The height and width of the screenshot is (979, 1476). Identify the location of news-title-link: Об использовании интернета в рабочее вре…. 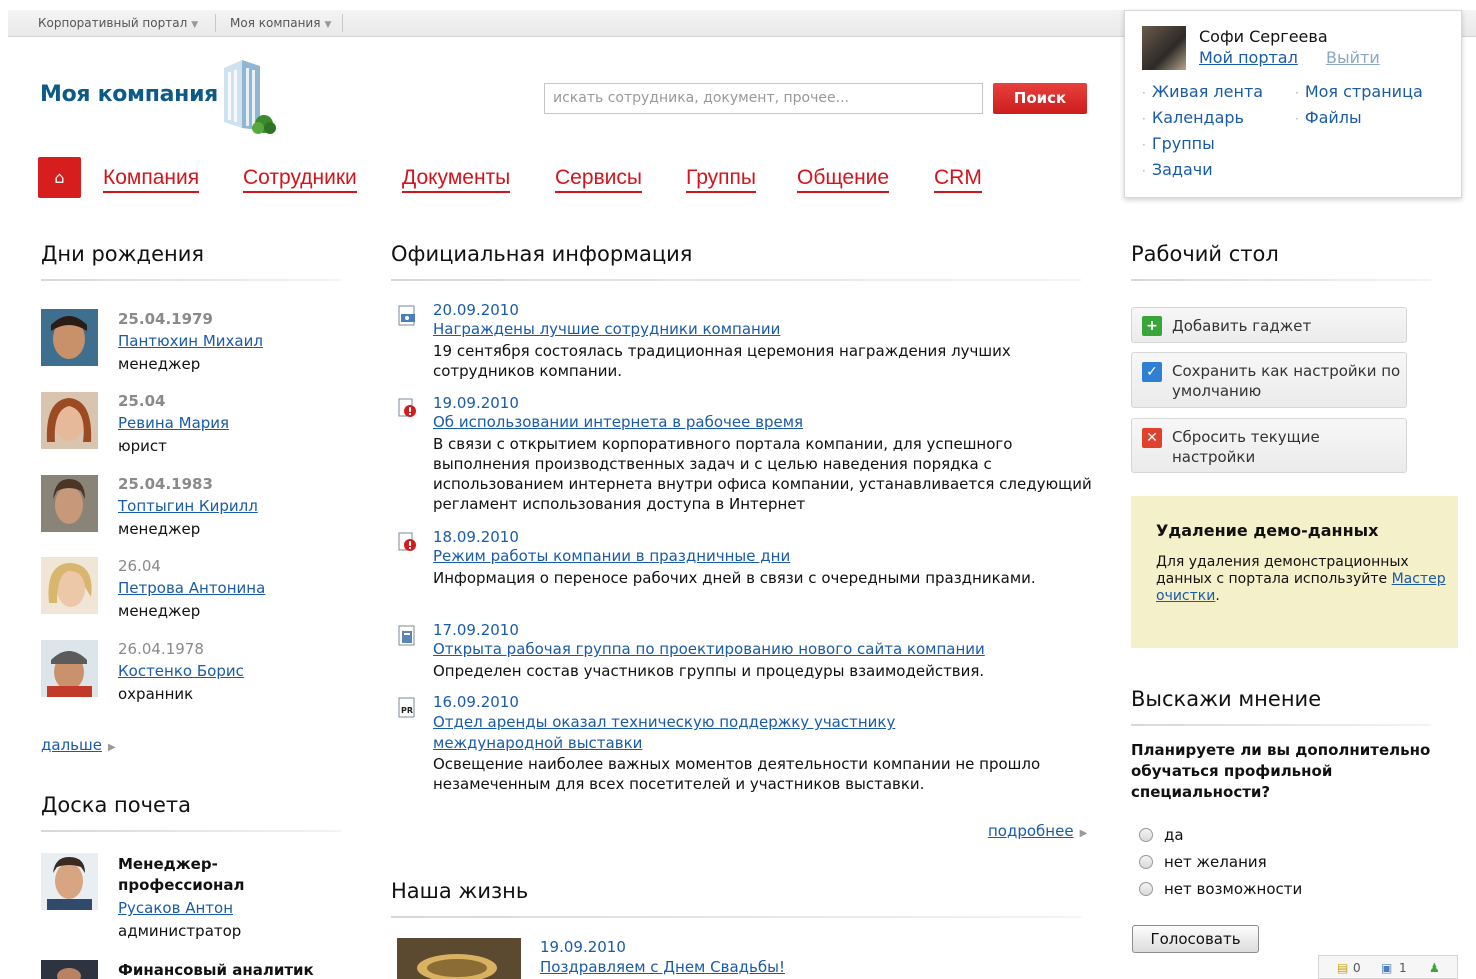
(618, 422).